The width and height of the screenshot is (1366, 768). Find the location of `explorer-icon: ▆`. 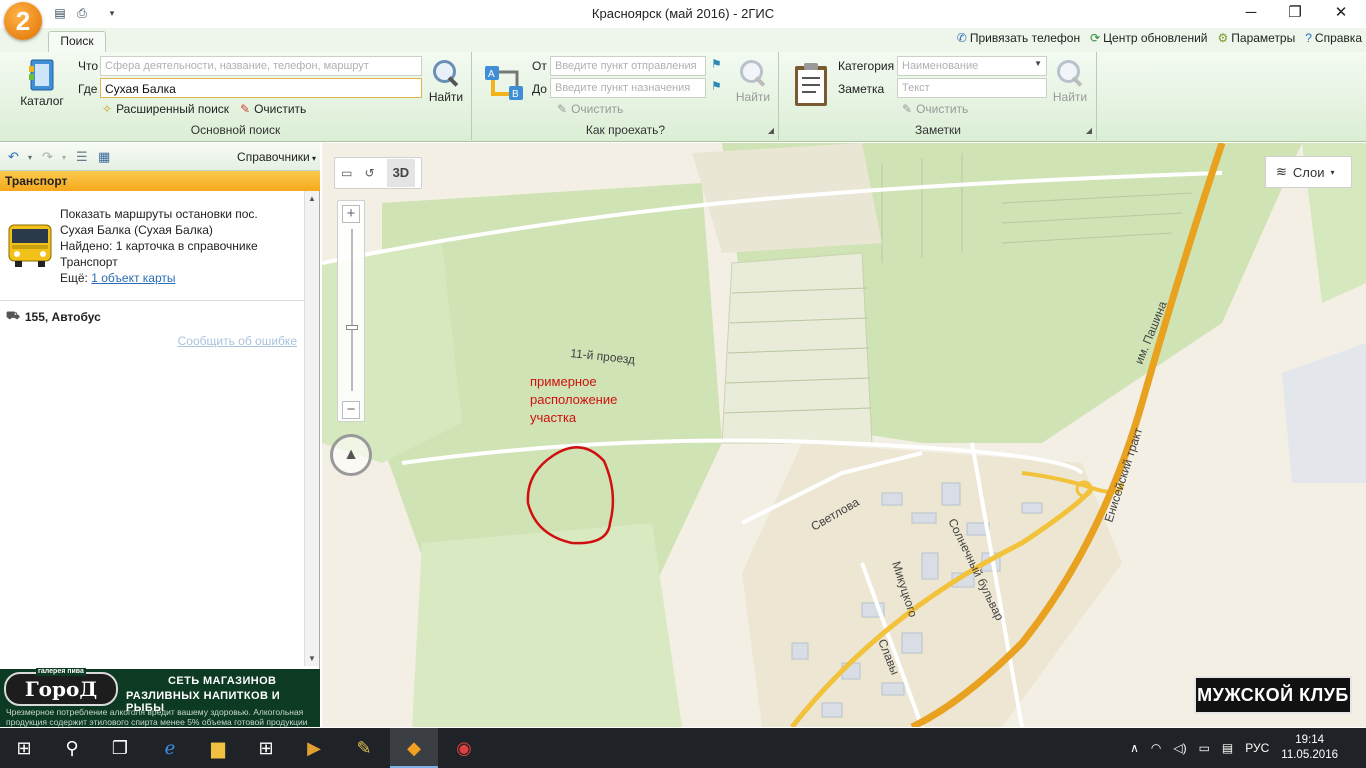

explorer-icon: ▆ is located at coordinates (218, 748).